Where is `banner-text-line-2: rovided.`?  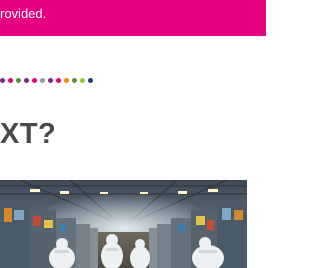
banner-text-line-2: rovided. is located at coordinates (23, 13).